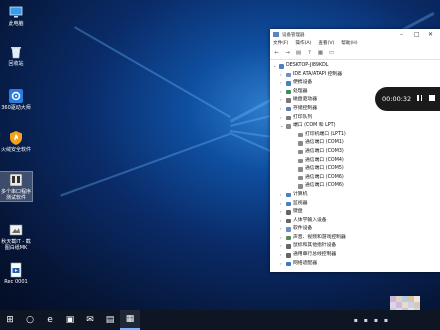 The image size is (440, 330). Describe the element at coordinates (430, 34) in the screenshot. I see `close-button: ✕` at that location.